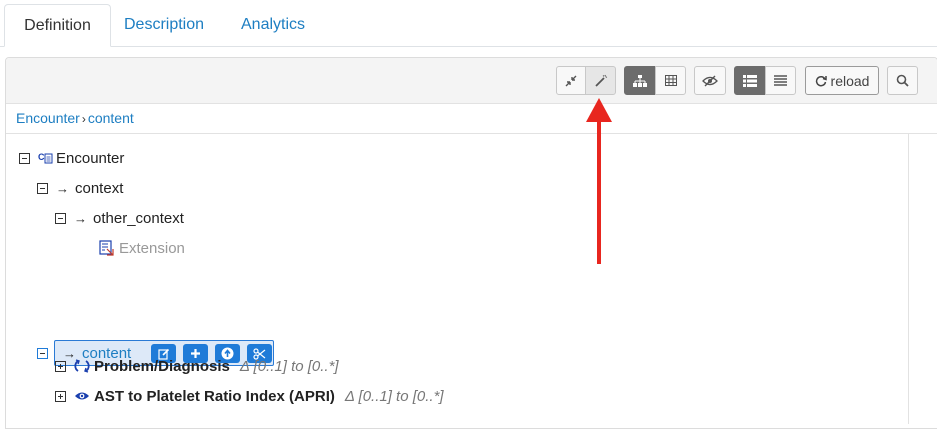  Describe the element at coordinates (164, 24) in the screenshot. I see `tab-description: Description` at that location.